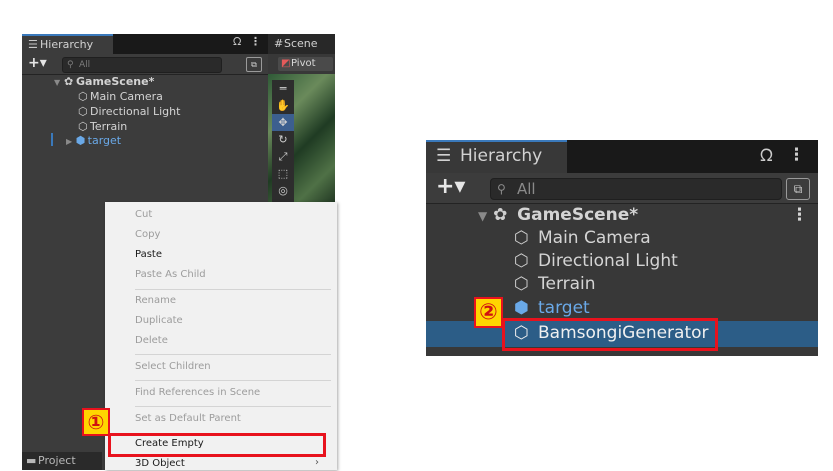 The image size is (833, 471). I want to click on scene-tools: ═ ✋ ✥ ↻ ⤢ ⬚ ◎, so click(283, 142).